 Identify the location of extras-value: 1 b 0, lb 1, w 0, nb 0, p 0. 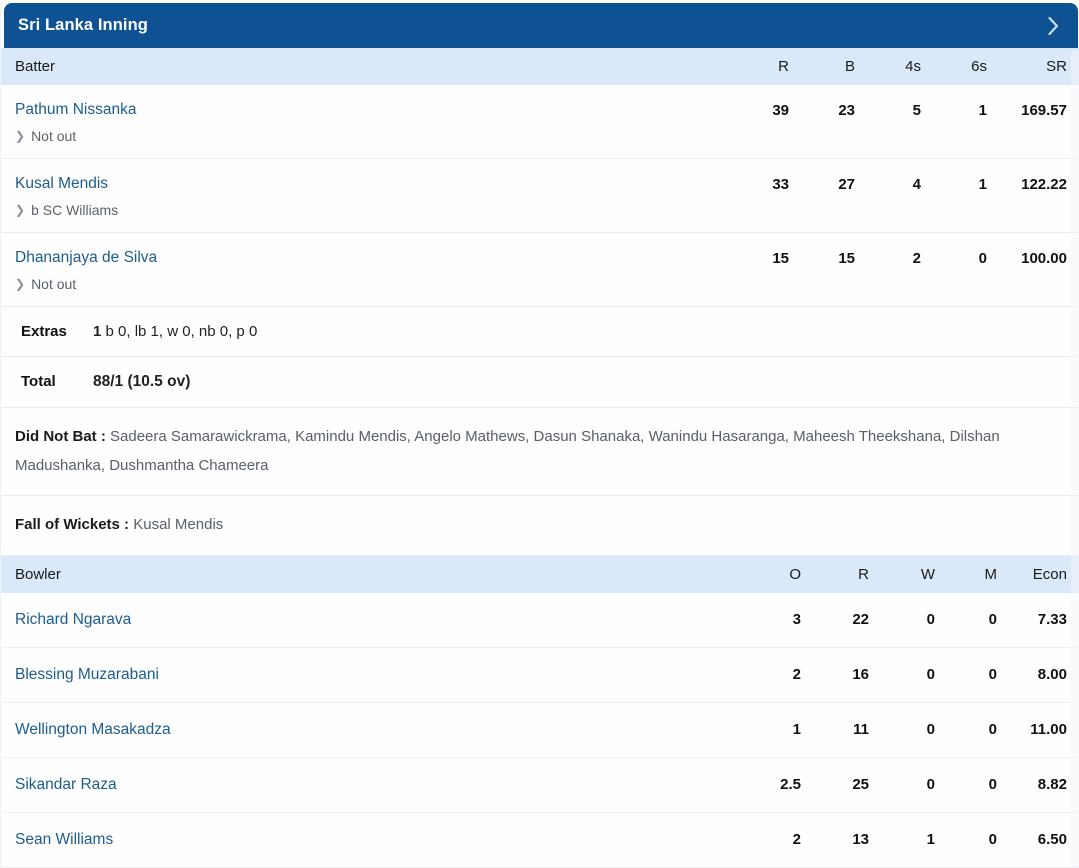
(175, 331).